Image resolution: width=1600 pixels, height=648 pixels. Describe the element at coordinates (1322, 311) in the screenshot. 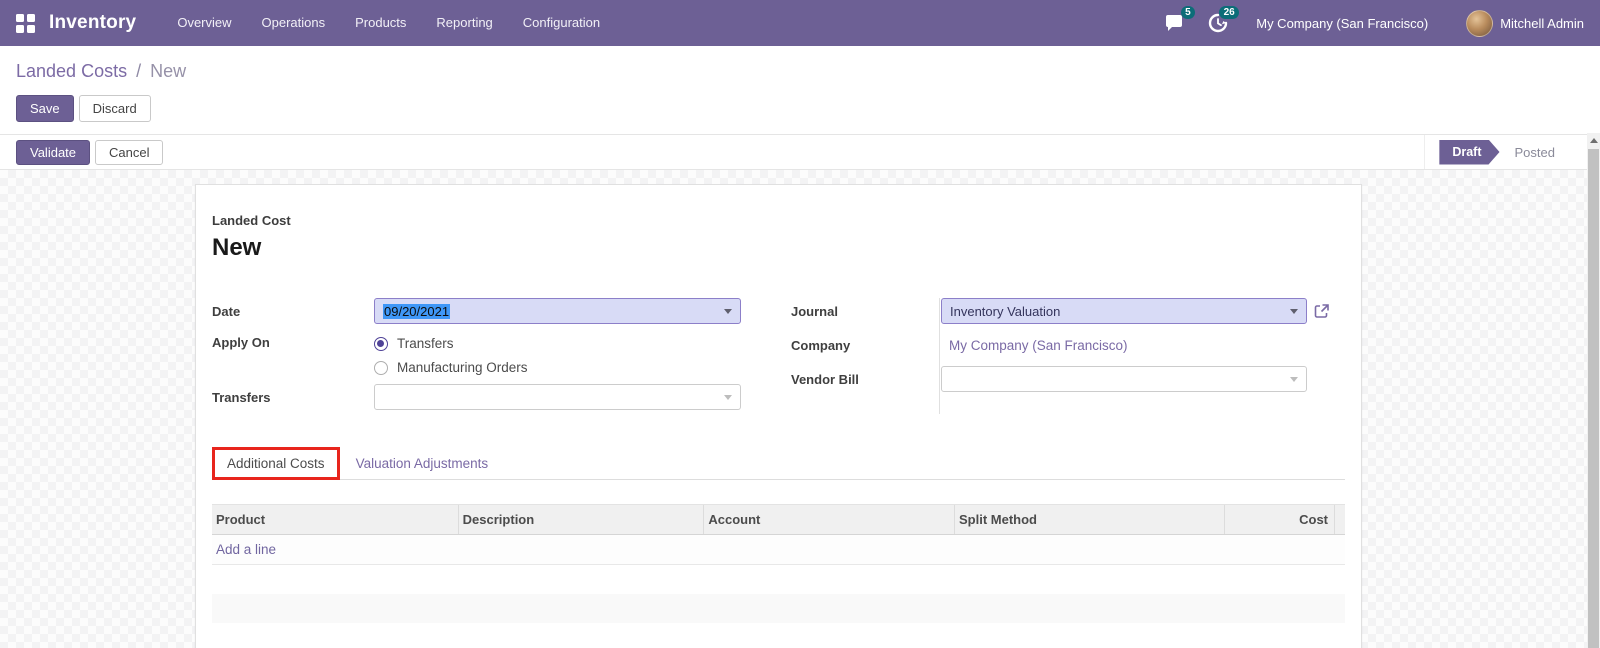

I see `external-link-icon` at that location.